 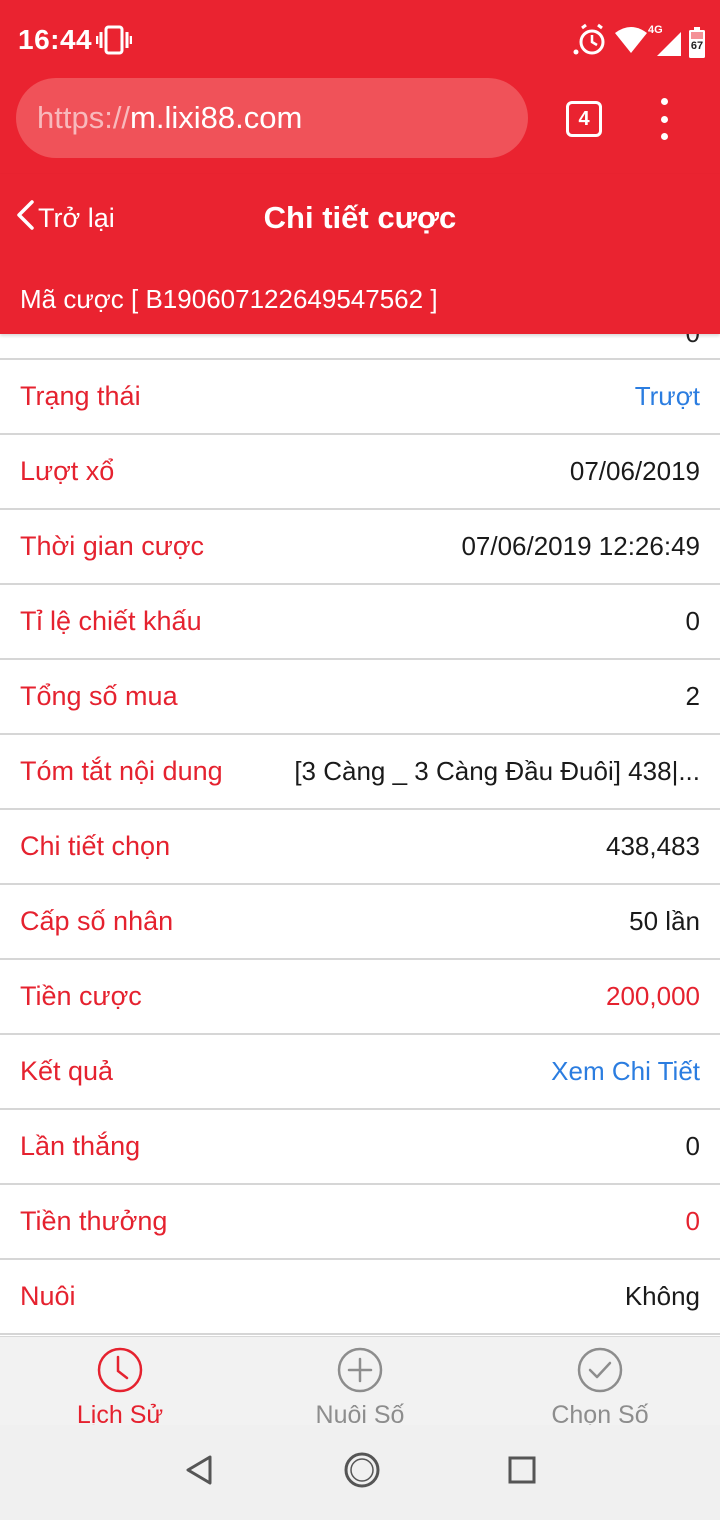 I want to click on row-label: Chi tiết chọn, so click(x=95, y=846).